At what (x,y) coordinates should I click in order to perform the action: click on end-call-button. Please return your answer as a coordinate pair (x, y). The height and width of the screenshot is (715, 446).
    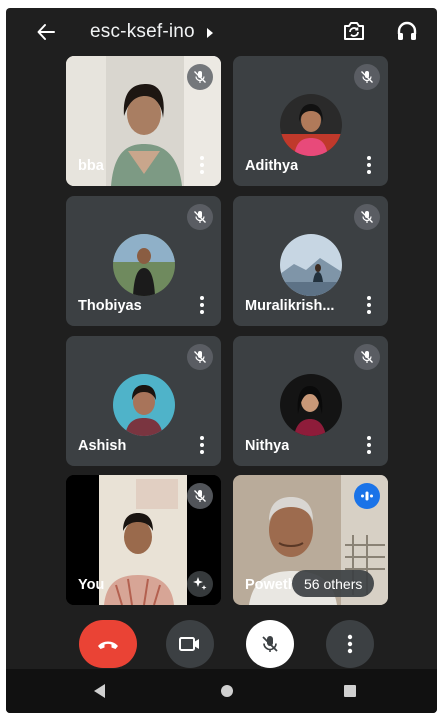
    Looking at the image, I should click on (108, 644).